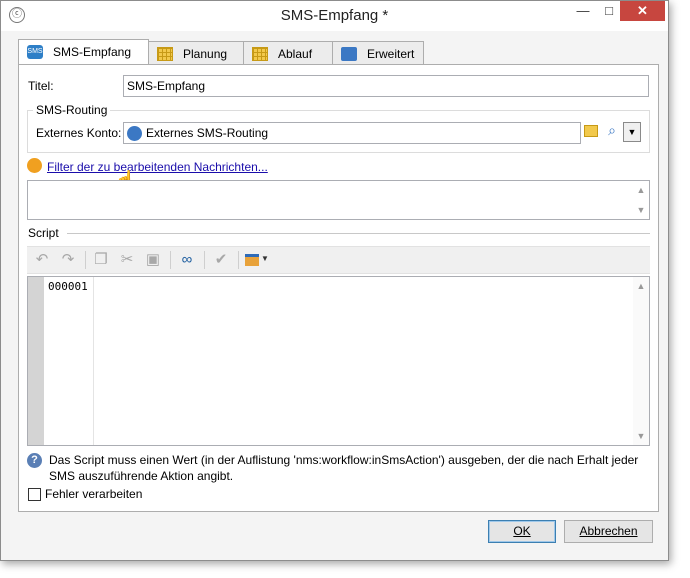  I want to click on title-input-value: SMS-Empfang, so click(166, 86).